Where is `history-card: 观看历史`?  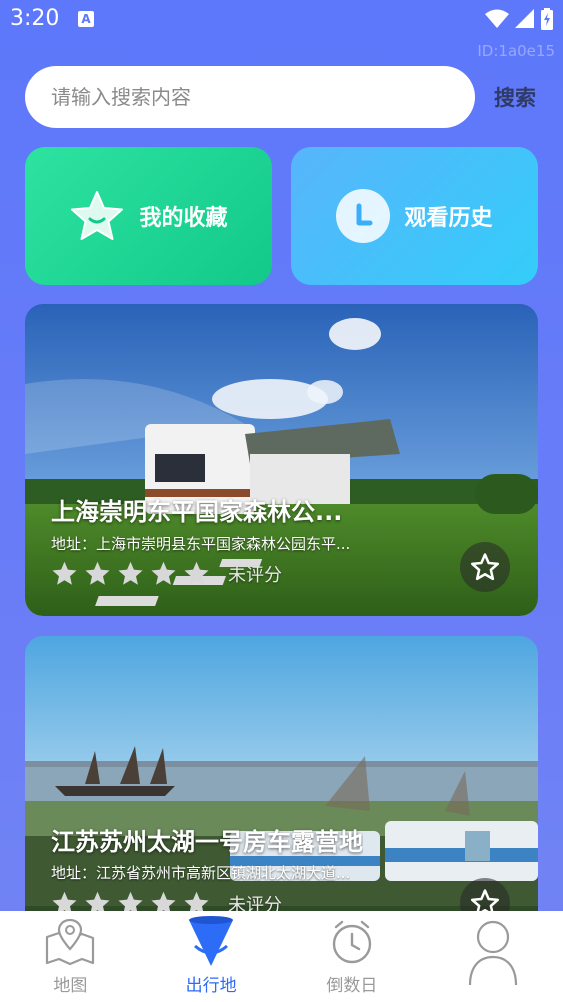 history-card: 观看历史 is located at coordinates (414, 216).